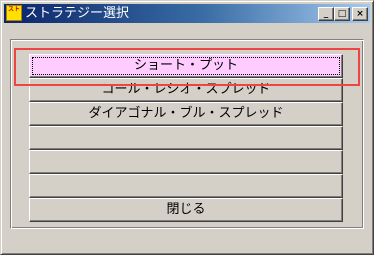 This screenshot has width=374, height=255. What do you see at coordinates (360, 14) in the screenshot?
I see `close-window-button: ×` at bounding box center [360, 14].